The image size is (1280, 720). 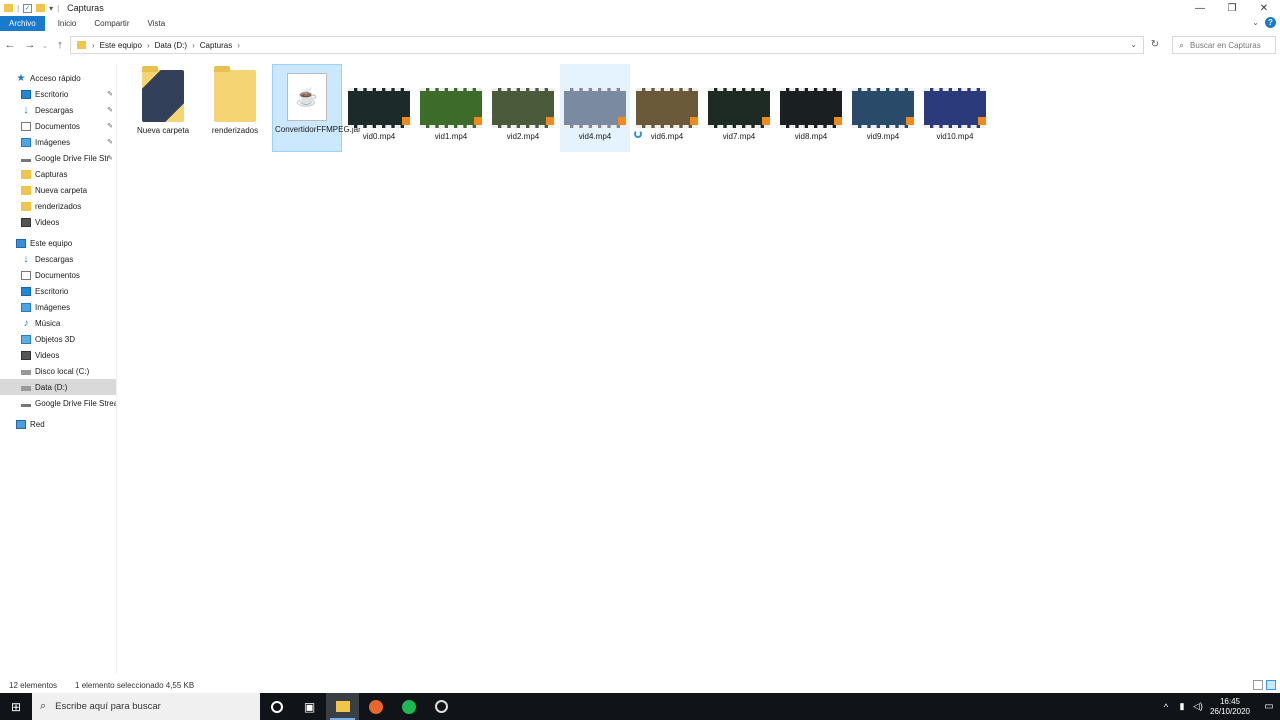 I want to click on sidebar-item: Escritorio ✎, so click(x=58, y=94).